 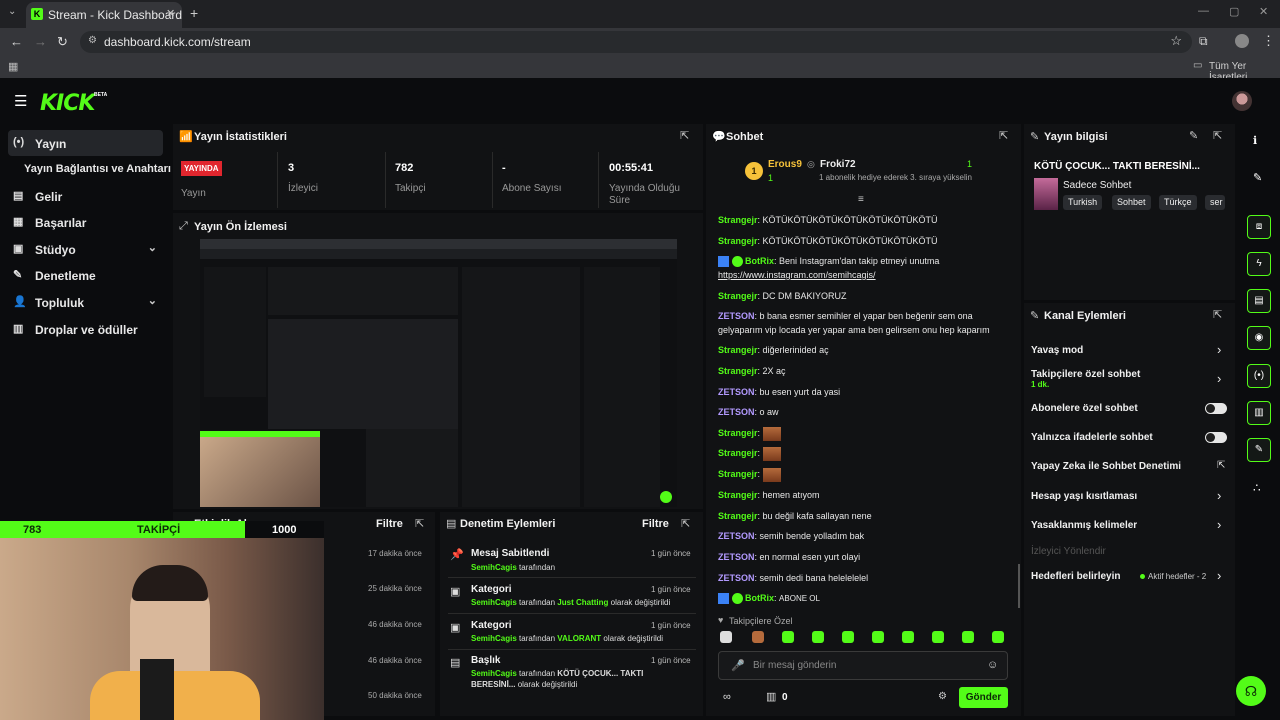 I want to click on divider, so click(x=572, y=577).